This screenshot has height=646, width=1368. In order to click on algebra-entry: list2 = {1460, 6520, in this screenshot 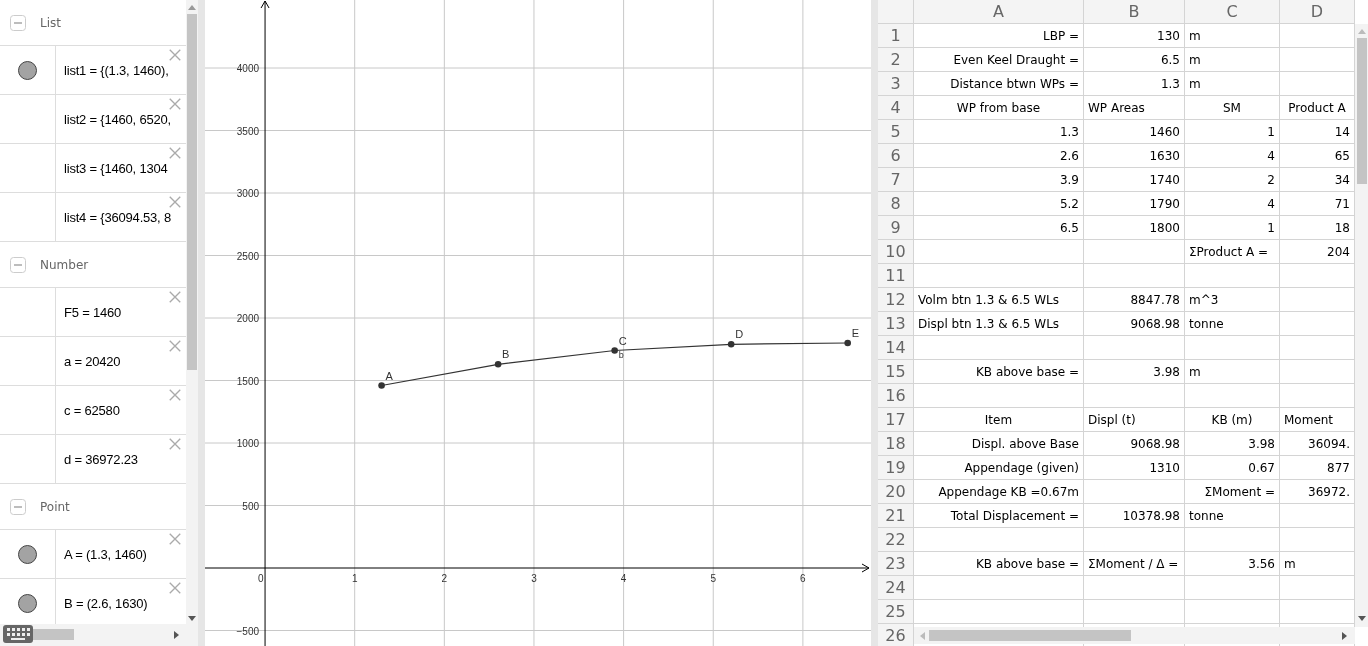, I will do `click(113, 119)`.